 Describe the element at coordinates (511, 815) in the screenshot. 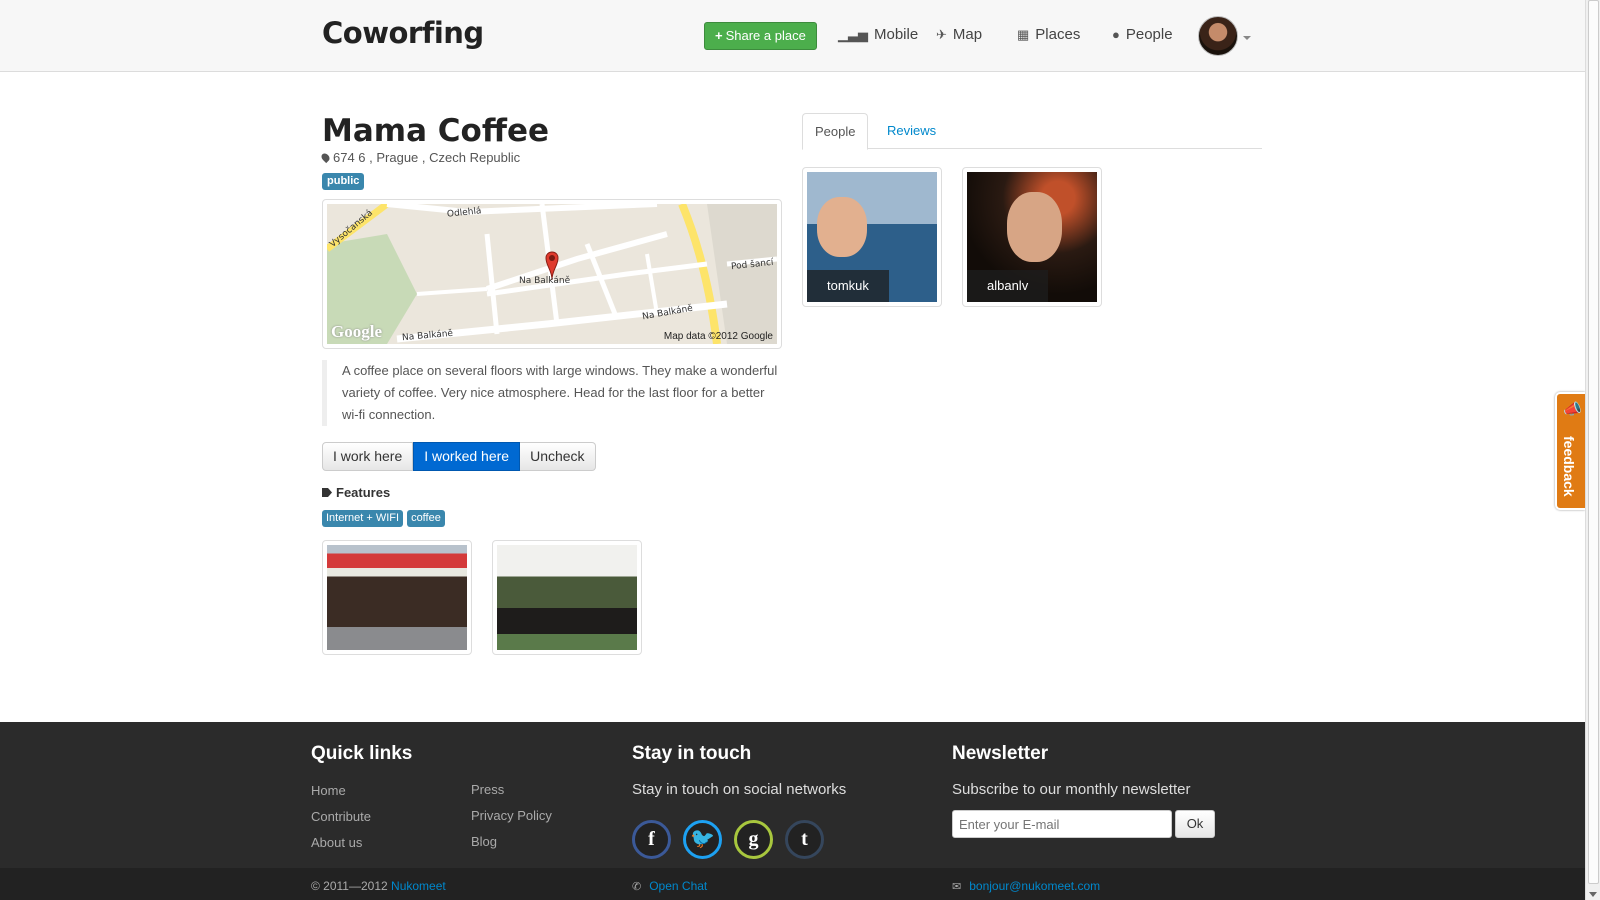

I see `footer-link-privacy: Privacy Policy` at that location.